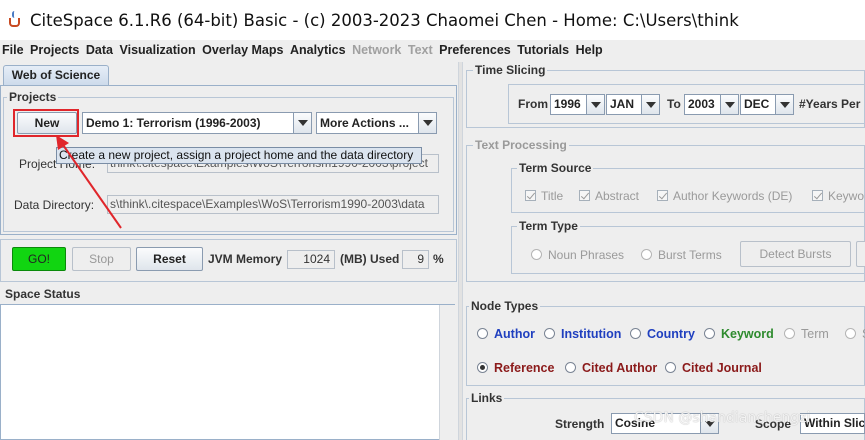 Image resolution: width=865 pixels, height=440 pixels. Describe the element at coordinates (39, 259) in the screenshot. I see `go-button: GO!` at that location.